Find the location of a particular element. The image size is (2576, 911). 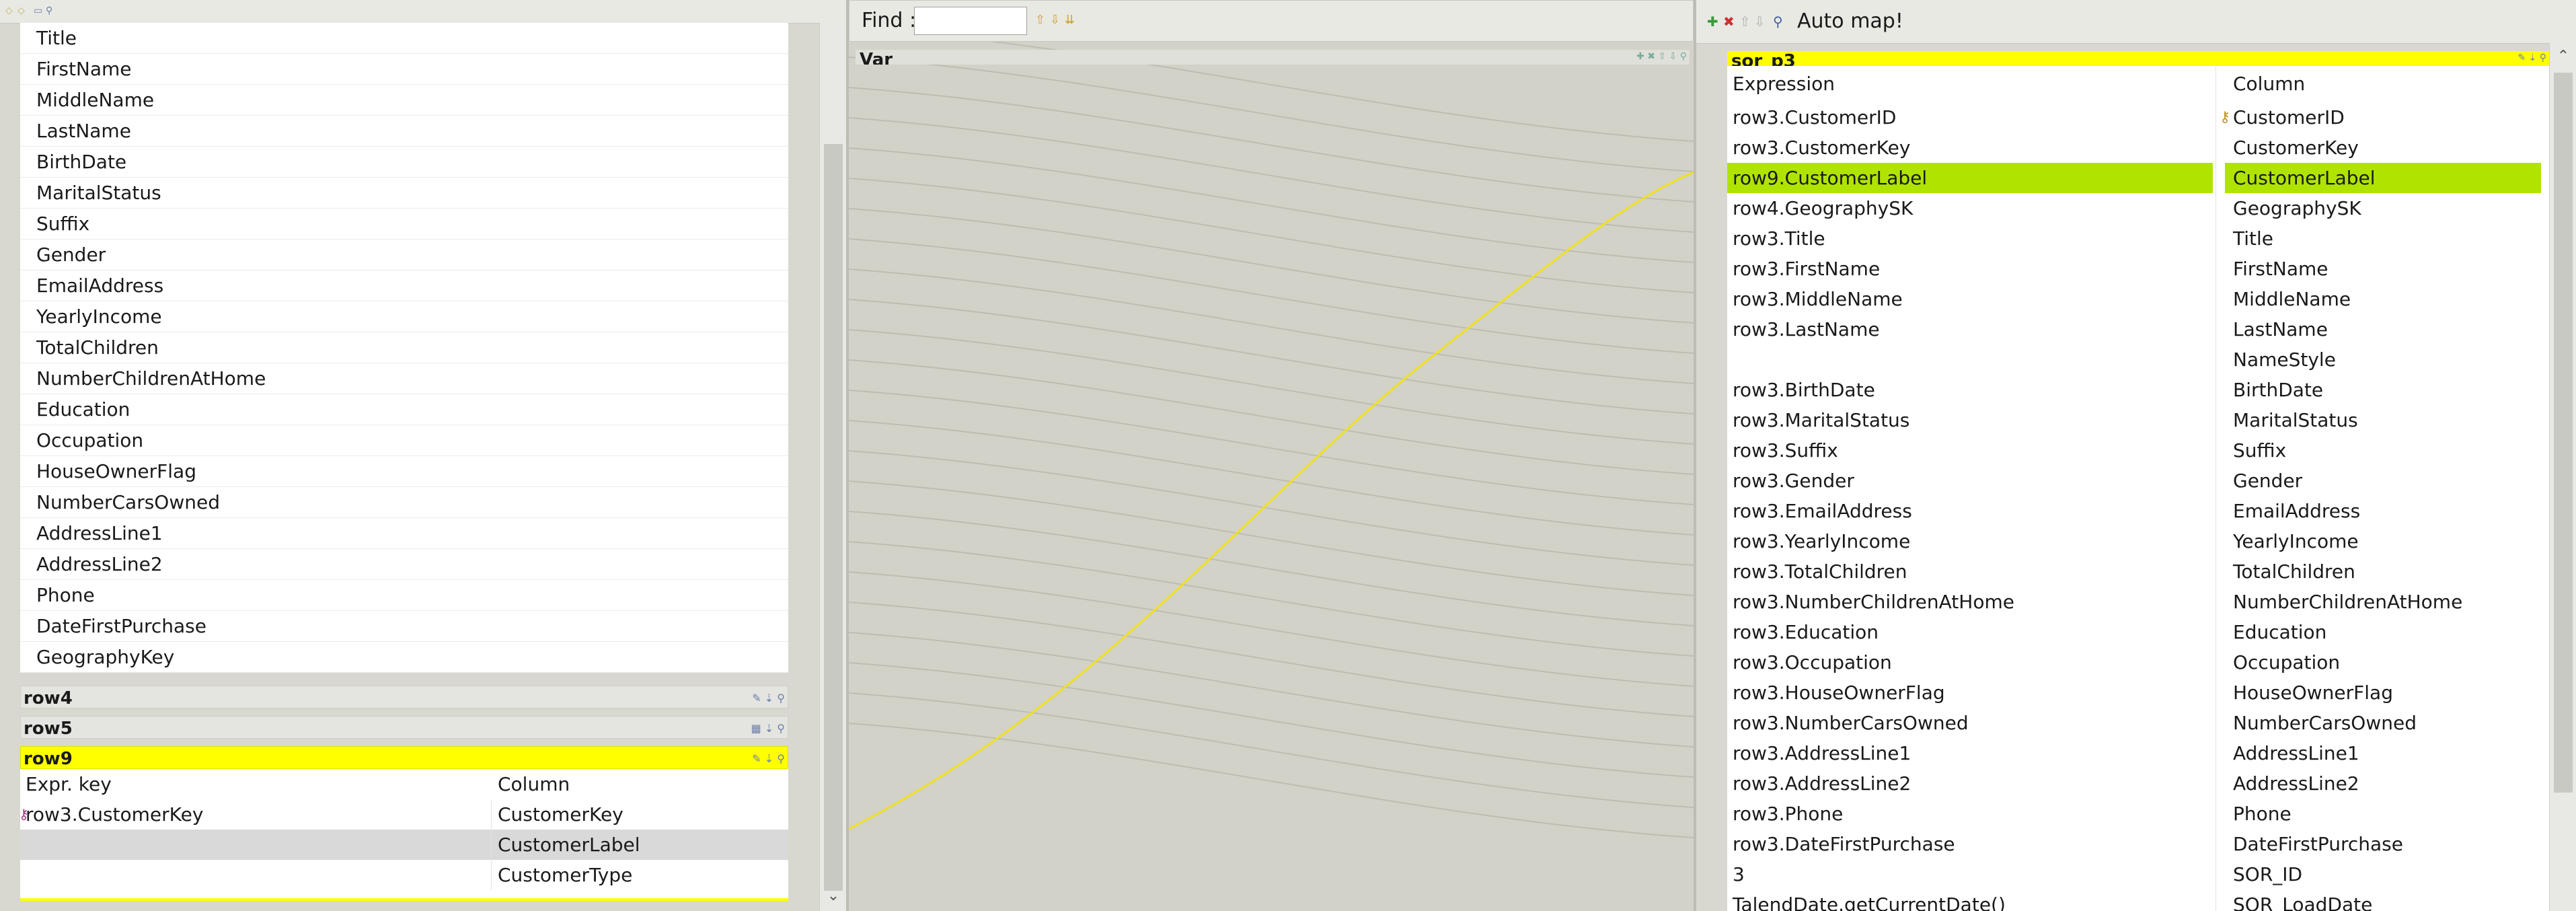

expression-cell: row3.AddressLine1 is located at coordinates (1970, 753).